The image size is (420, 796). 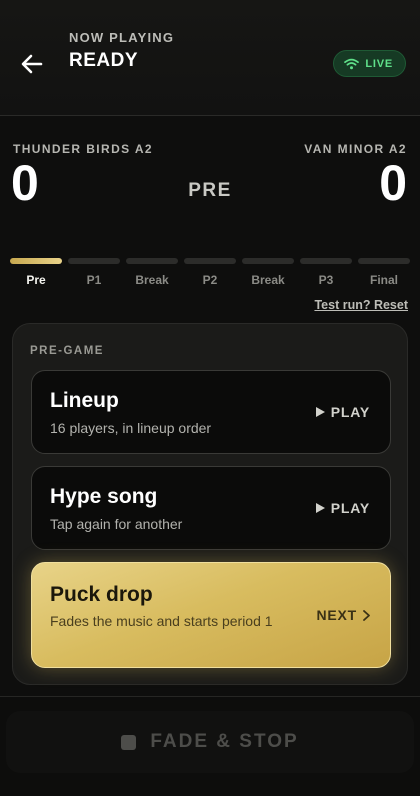 I want to click on fade-and-stop-button: FADE & STOP, so click(x=210, y=742).